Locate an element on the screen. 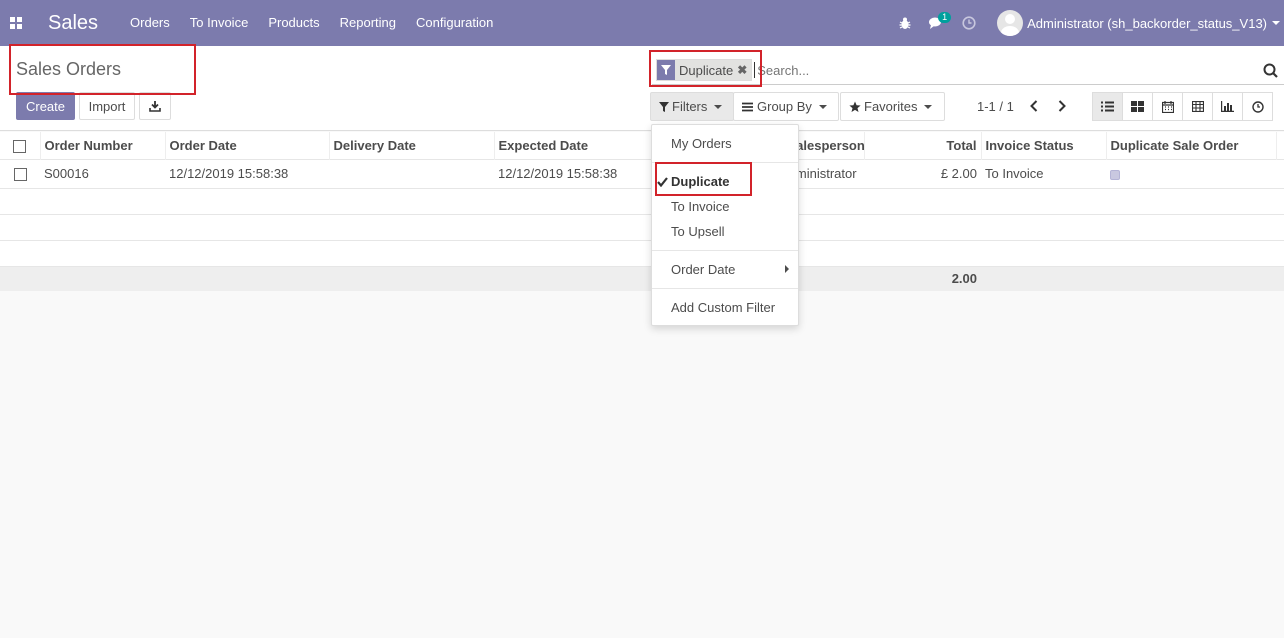 Image resolution: width=1284 pixels, height=638 pixels. menu-orders: Orders is located at coordinates (150, 23).